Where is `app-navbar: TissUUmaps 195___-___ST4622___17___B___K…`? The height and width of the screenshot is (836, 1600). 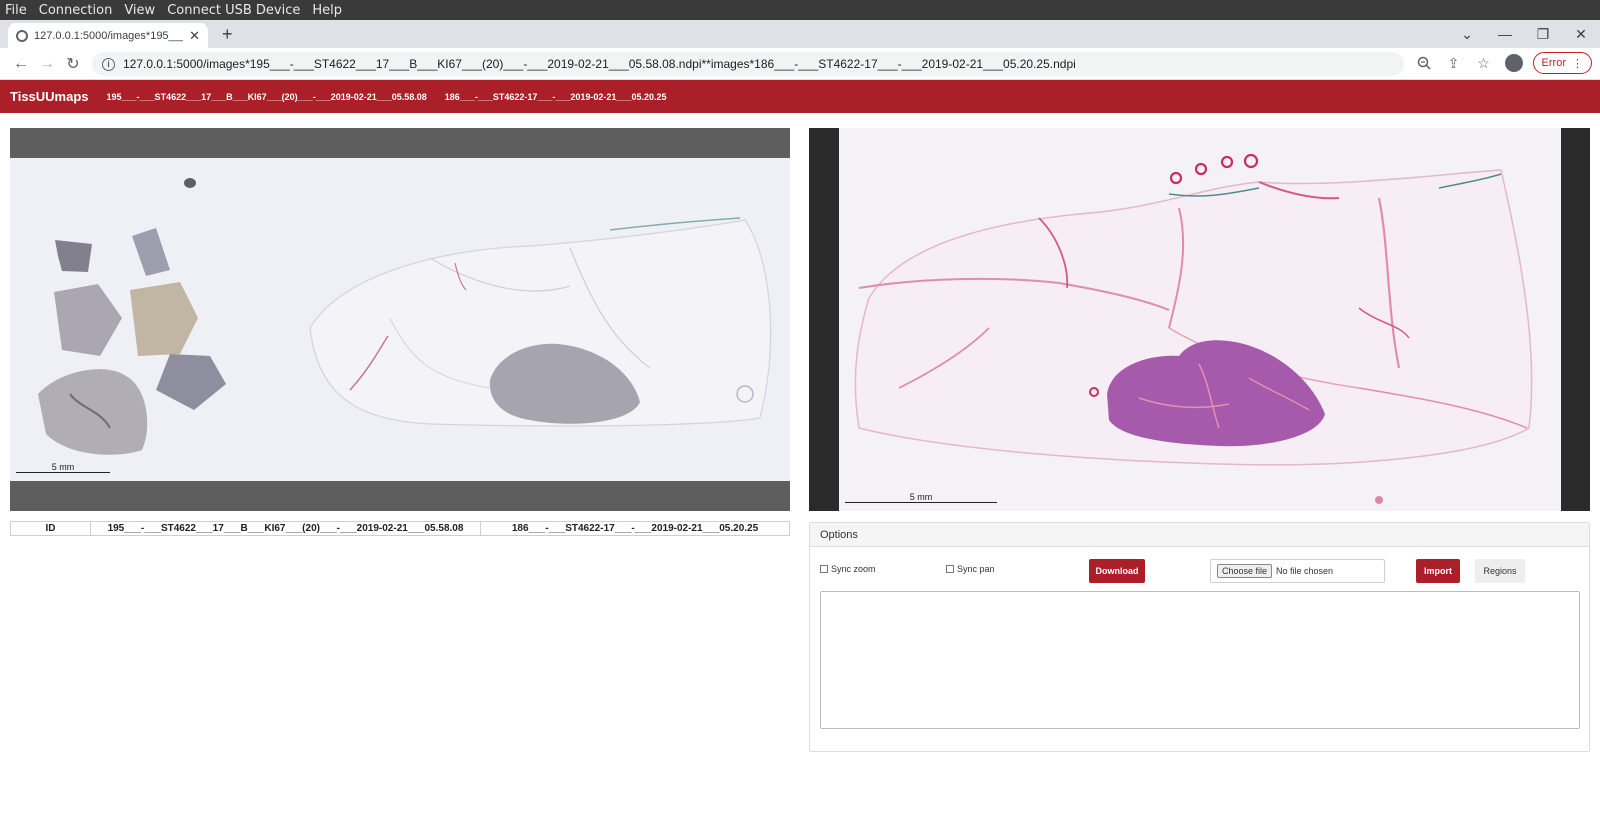 app-navbar: TissUUmaps 195___-___ST4622___17___B___K… is located at coordinates (800, 96).